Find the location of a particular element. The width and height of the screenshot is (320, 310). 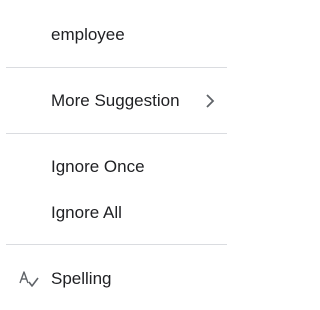

suggestion-item-employee: employee is located at coordinates (113, 35).